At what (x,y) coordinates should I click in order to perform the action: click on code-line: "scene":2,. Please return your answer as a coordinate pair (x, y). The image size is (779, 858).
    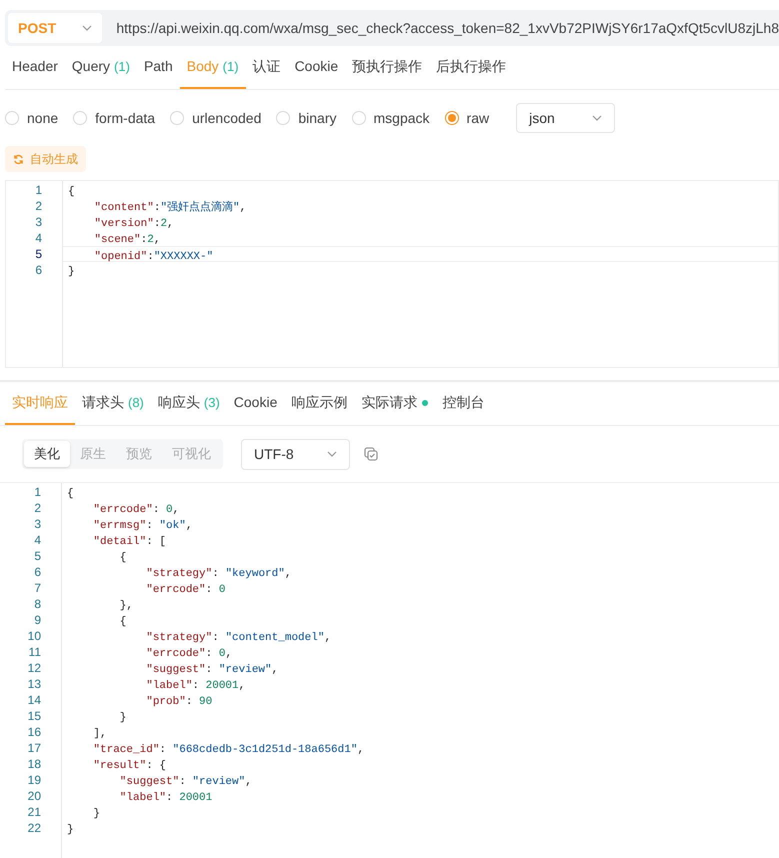
    Looking at the image, I should click on (126, 240).